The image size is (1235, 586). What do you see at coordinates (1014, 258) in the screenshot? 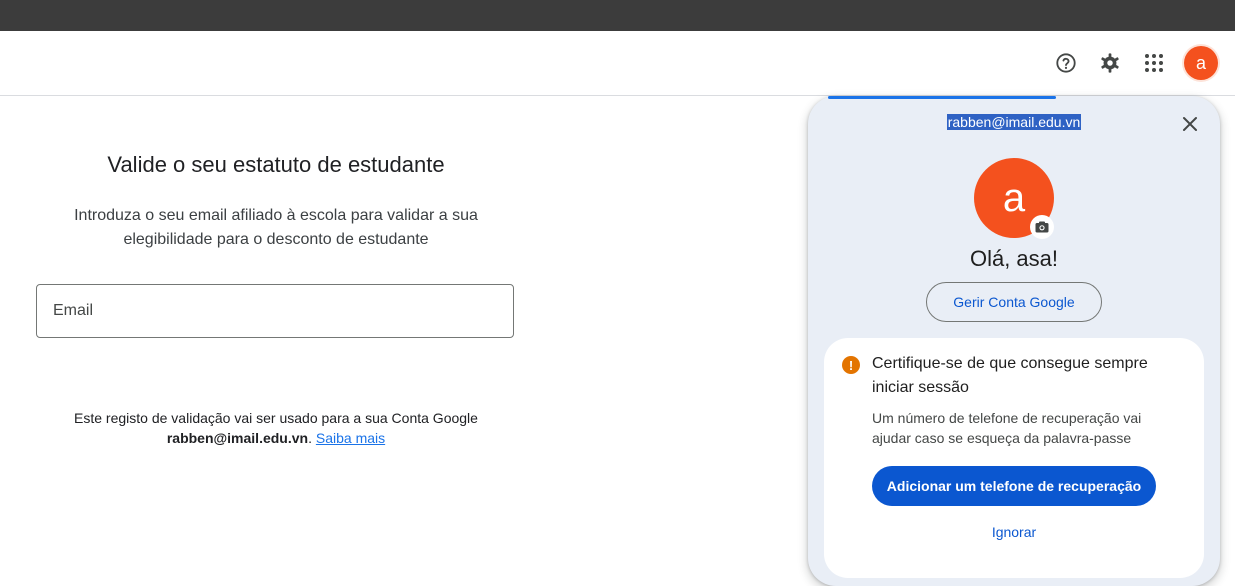
I see `greeting: Olá, asa!` at bounding box center [1014, 258].